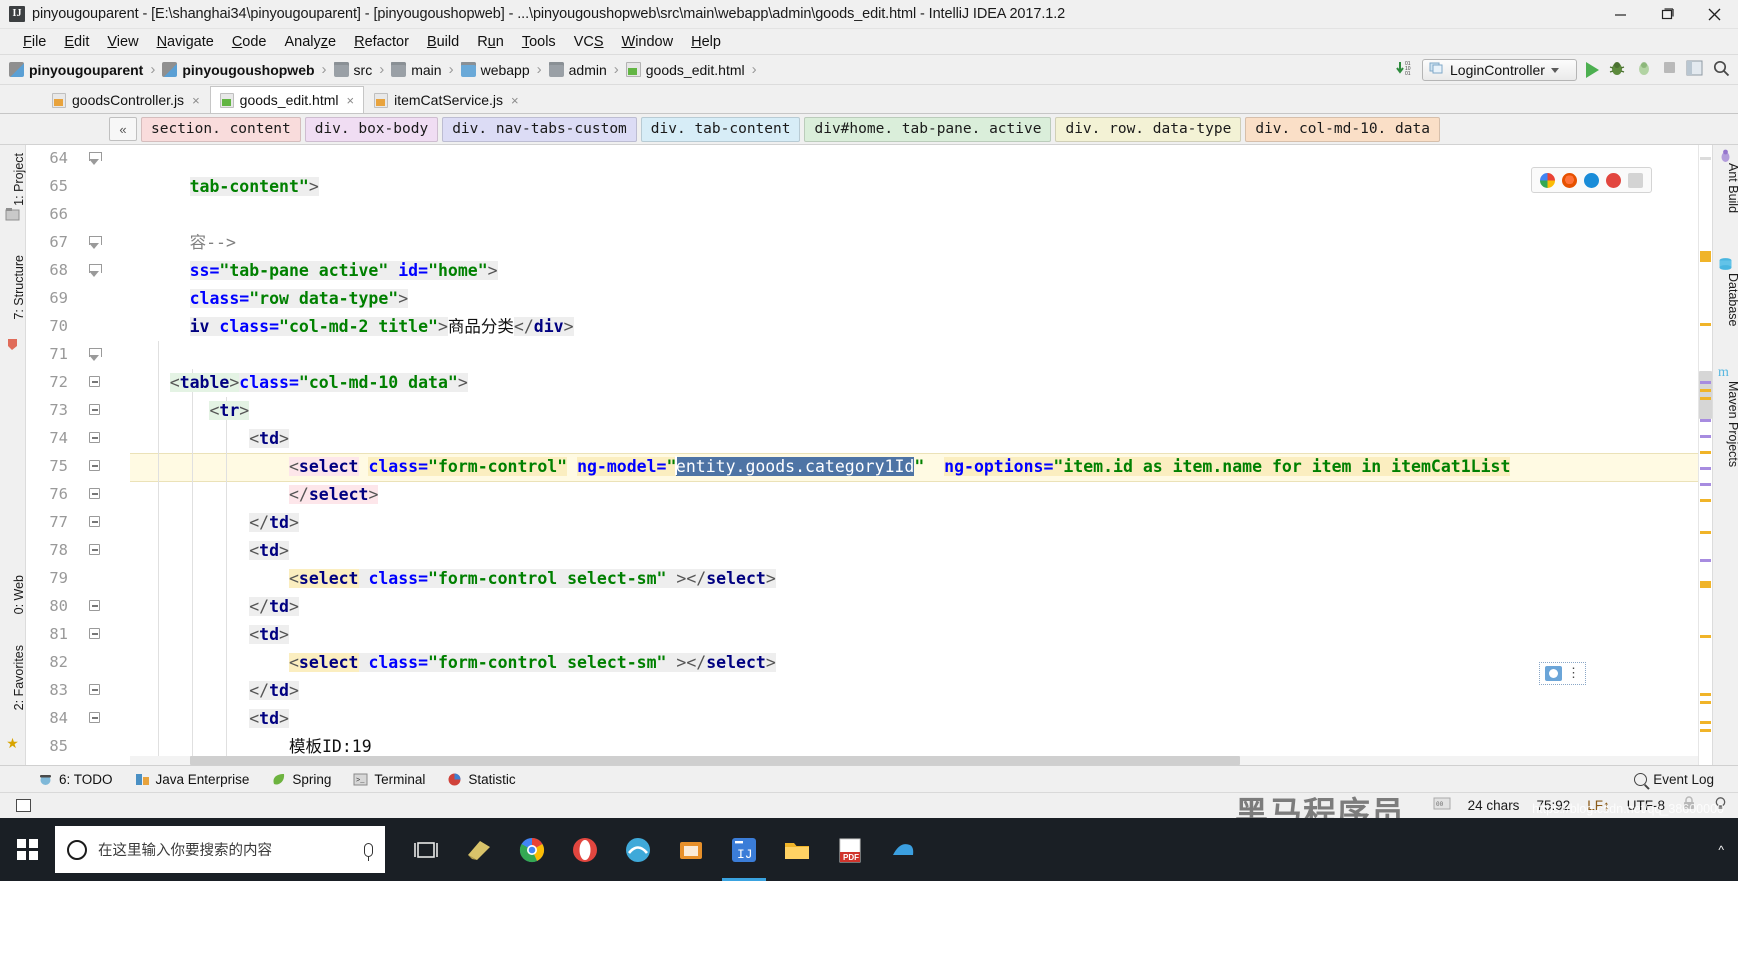  I want to click on tool-window-button-database: Database, so click(1732, 300).